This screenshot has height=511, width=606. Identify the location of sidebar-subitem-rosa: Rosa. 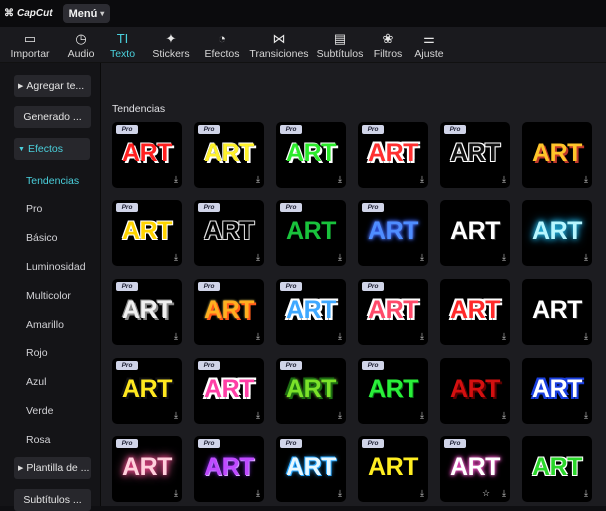
(38, 440).